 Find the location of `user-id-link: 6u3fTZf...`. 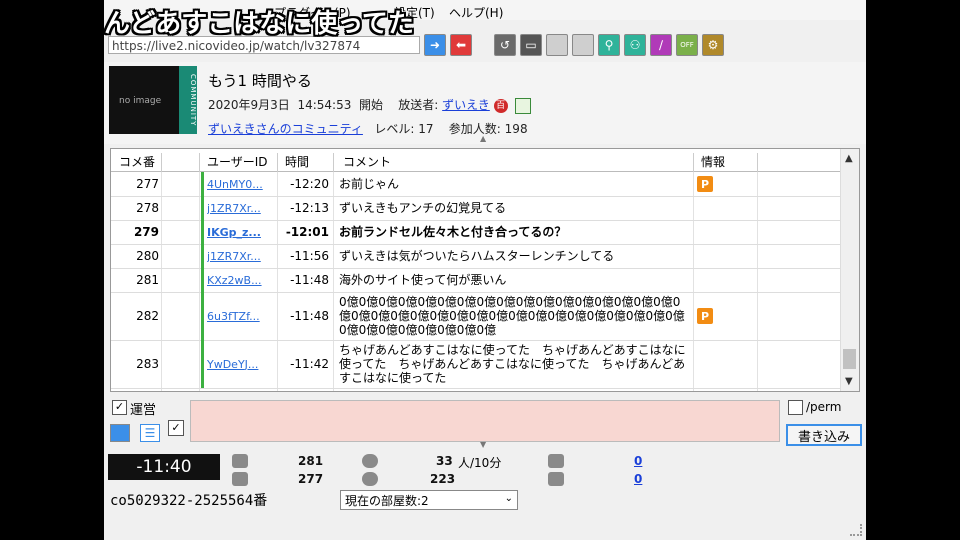

user-id-link: 6u3fTZf... is located at coordinates (241, 316).